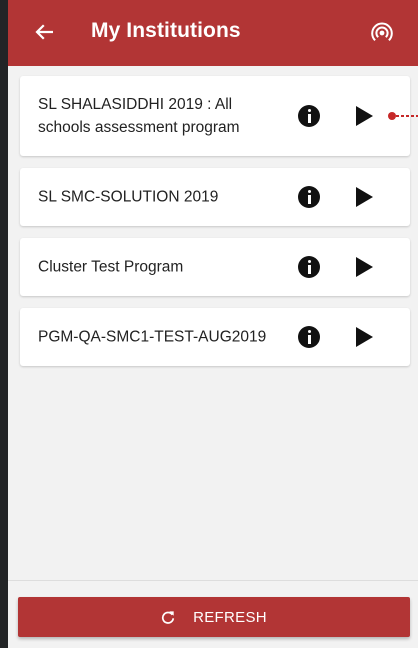 The width and height of the screenshot is (418, 648). I want to click on program-name: PGM-QA-SMC1-TEST-AUG2019, so click(152, 337).